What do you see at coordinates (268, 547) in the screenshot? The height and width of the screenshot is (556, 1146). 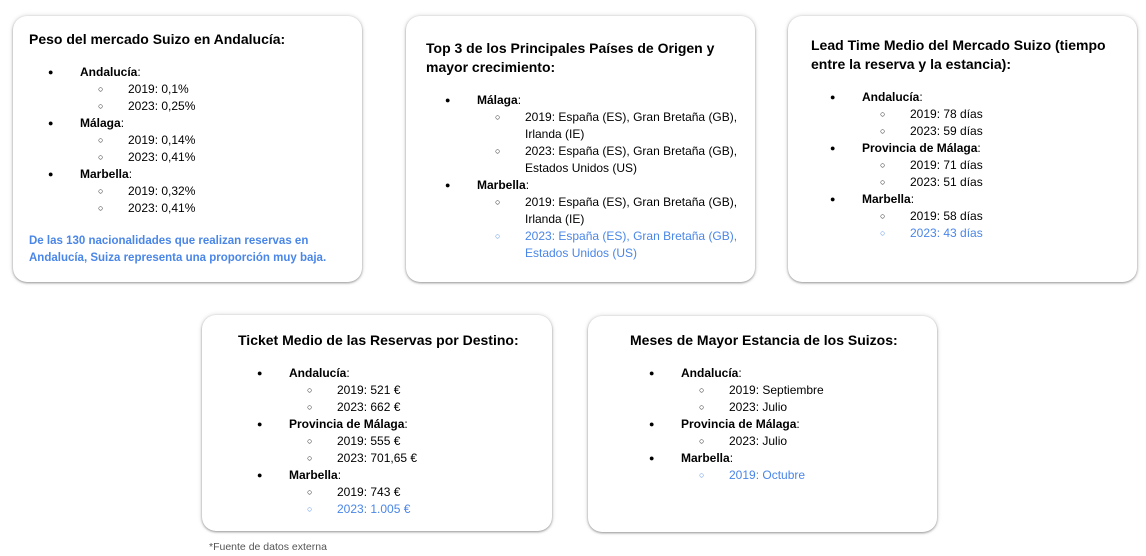 I see `source-footnote: *Fuente de datos externa` at bounding box center [268, 547].